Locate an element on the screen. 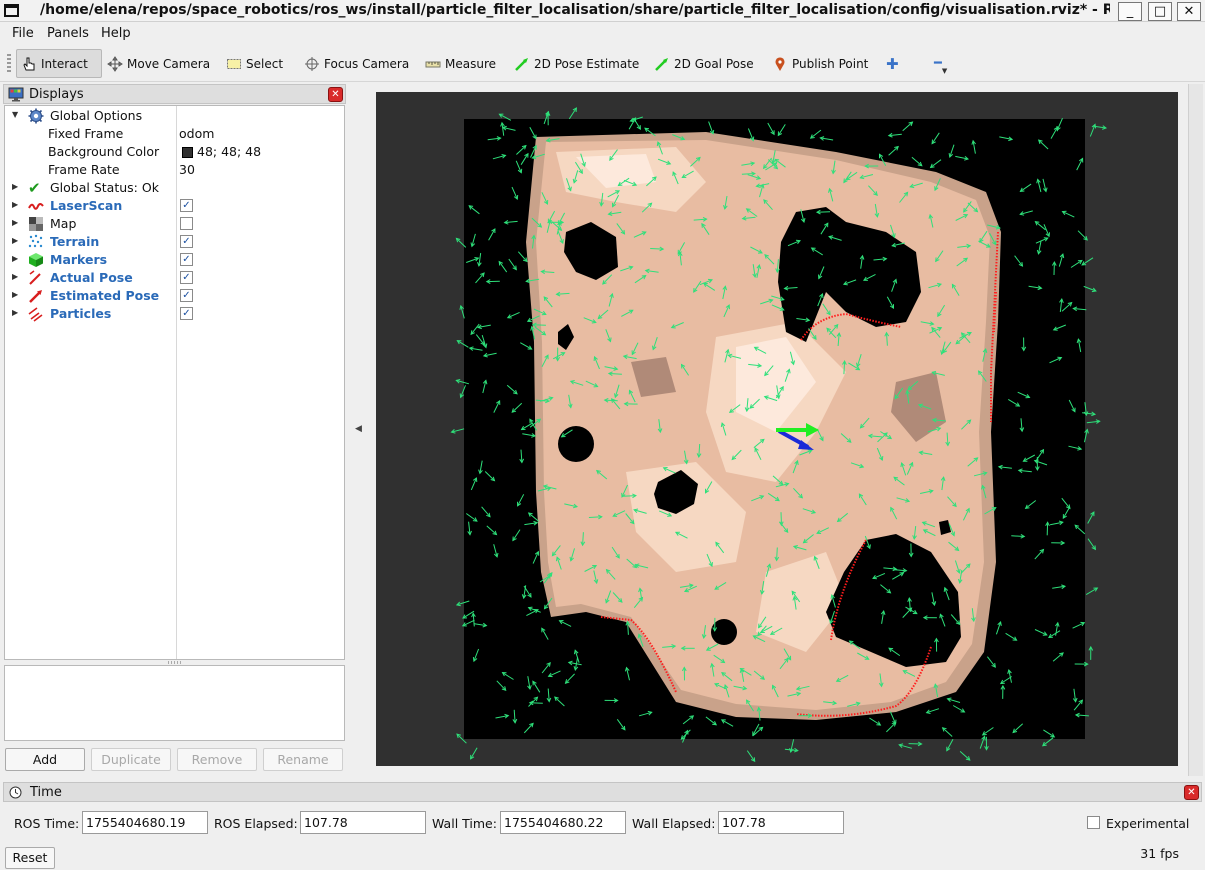 This screenshot has width=1205, height=870. color-swatch is located at coordinates (187, 152).